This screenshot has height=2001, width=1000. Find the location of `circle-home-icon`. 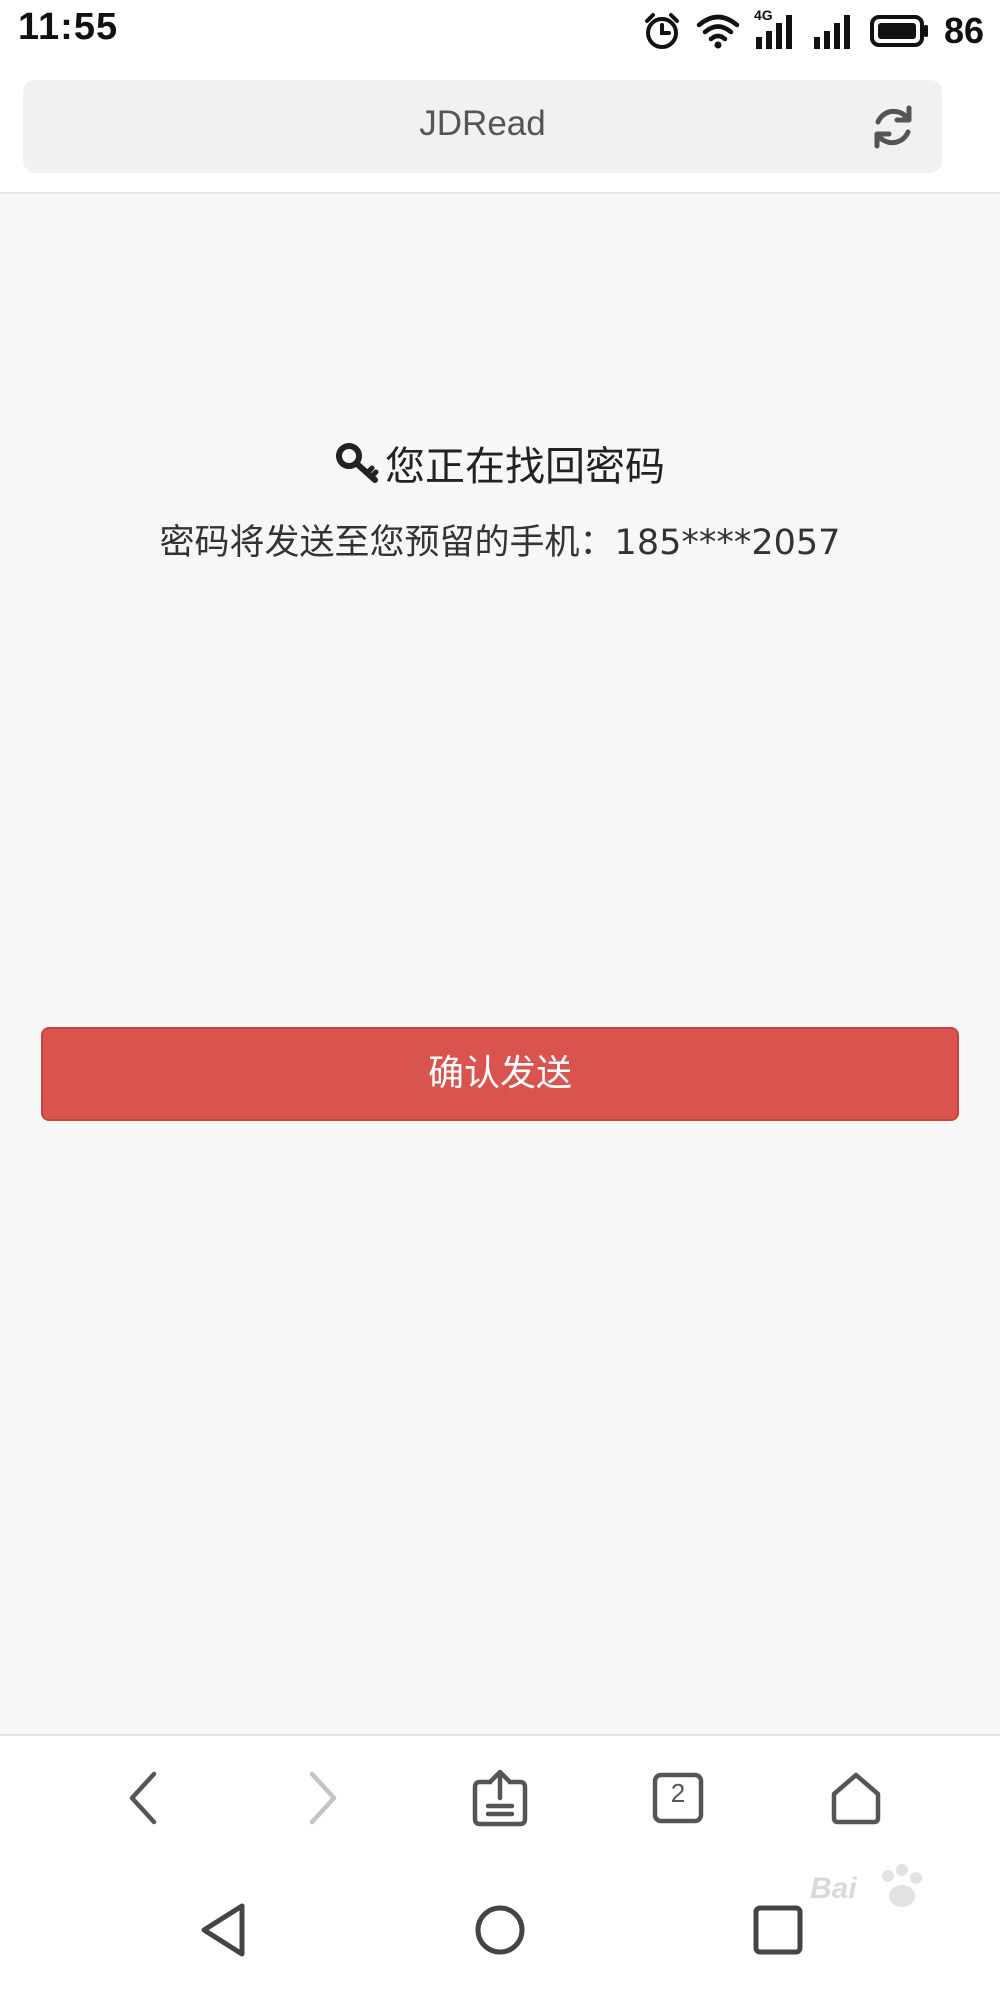

circle-home-icon is located at coordinates (500, 1930).